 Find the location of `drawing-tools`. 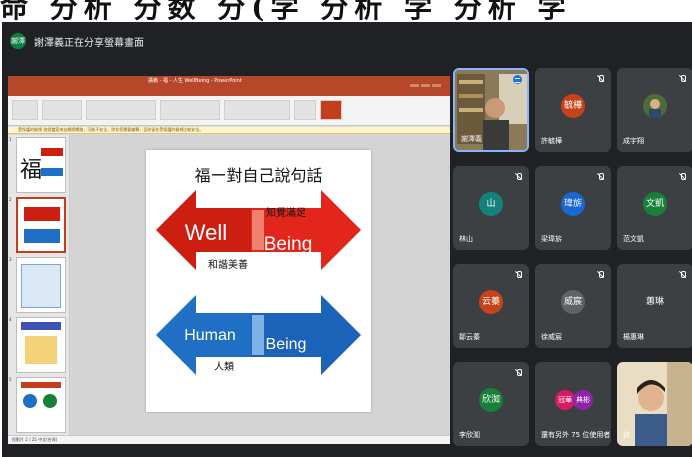

drawing-tools is located at coordinates (257, 110).